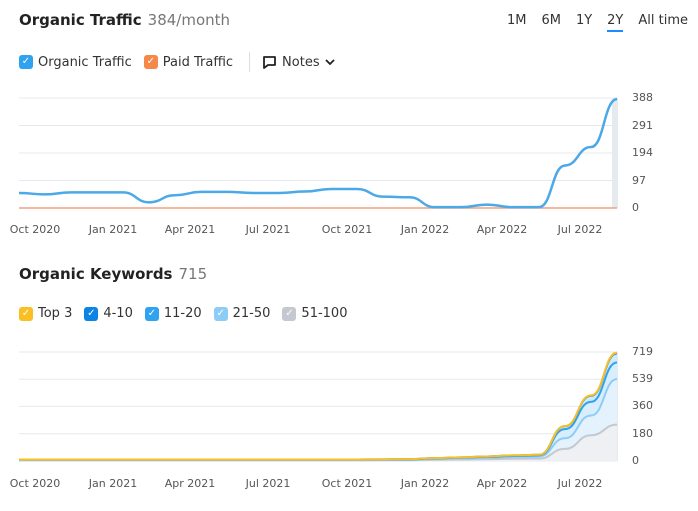 This screenshot has height=511, width=698. I want to click on y-tick-label: 388, so click(642, 97).